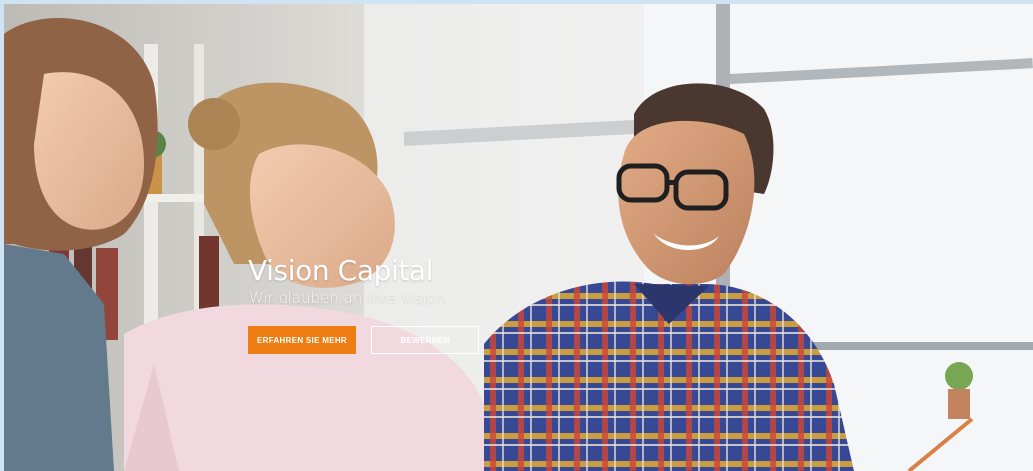  Describe the element at coordinates (341, 270) in the screenshot. I see `hero-title: Vision Capital` at that location.